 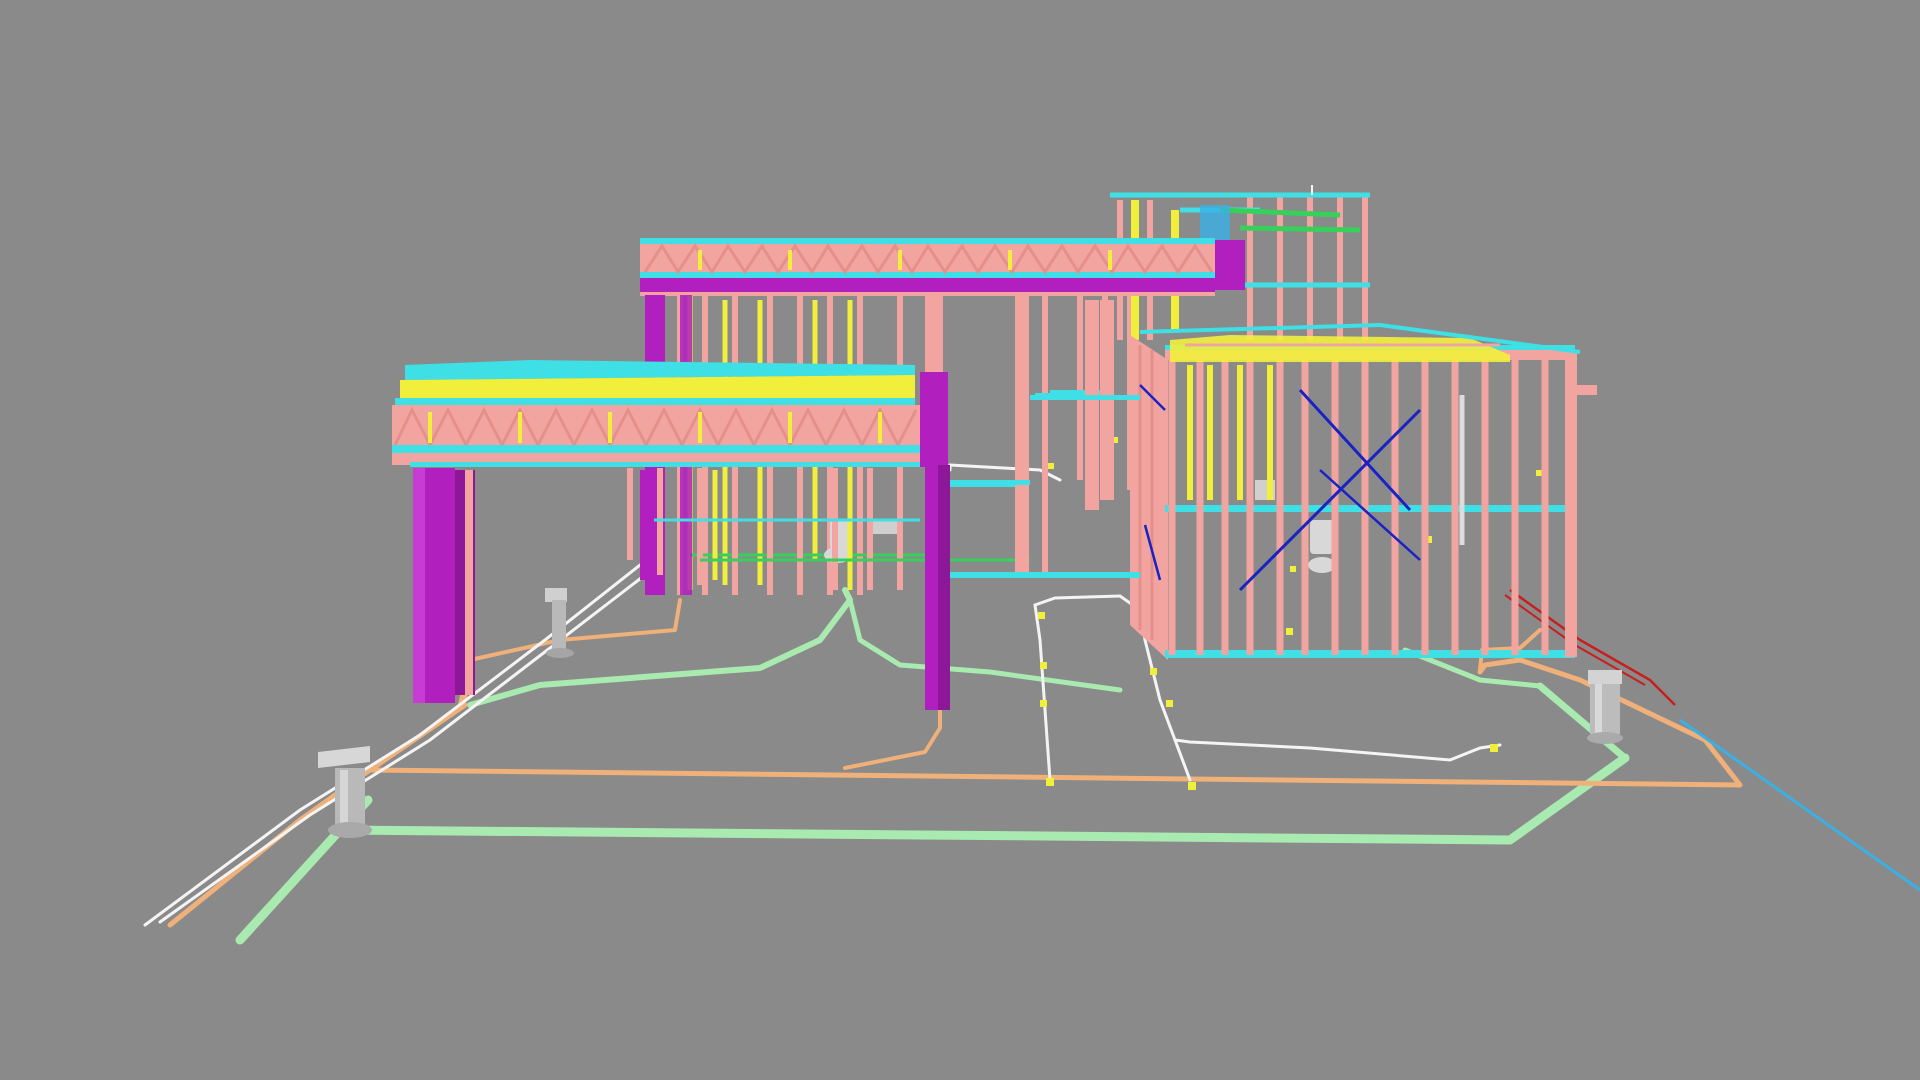 What do you see at coordinates (1605, 707) in the screenshot?
I see `drainage-pit-right` at bounding box center [1605, 707].